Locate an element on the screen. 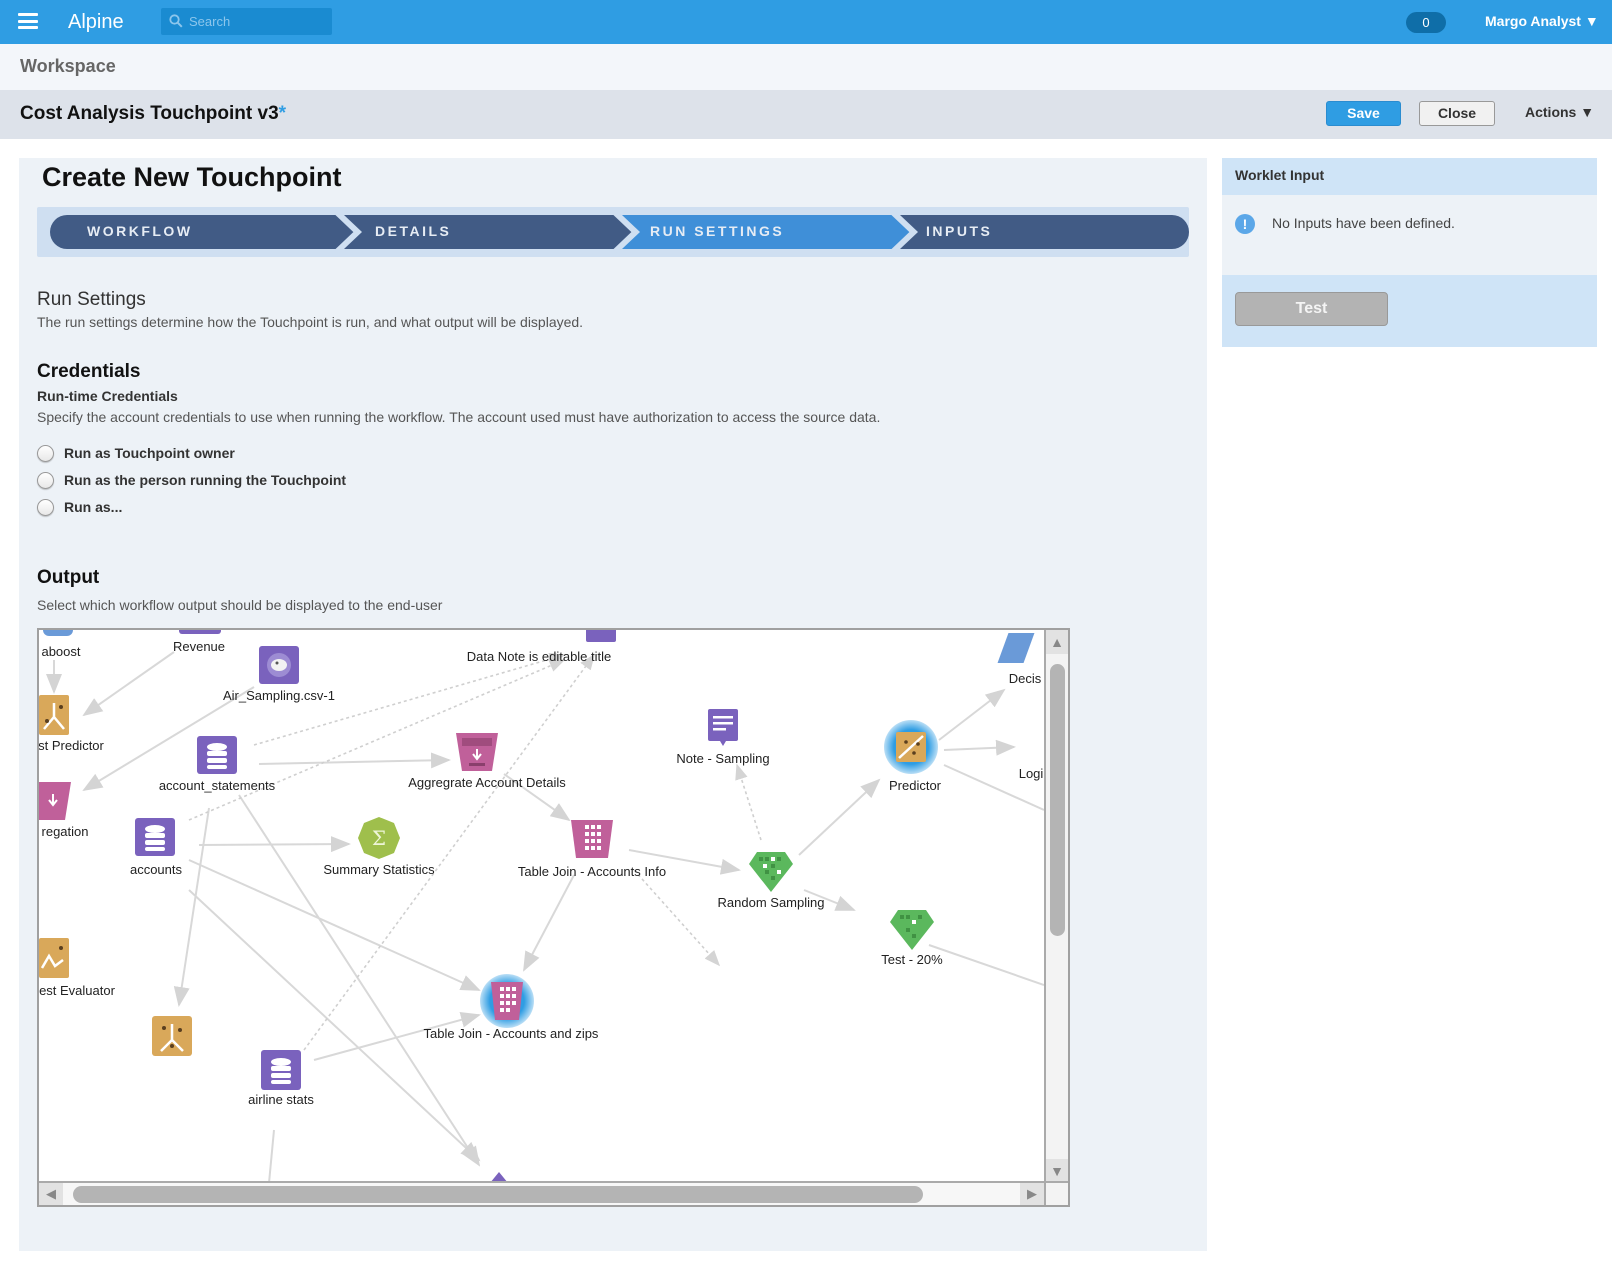 The image size is (1612, 1277). node-label: Summary Statistics is located at coordinates (378, 869).